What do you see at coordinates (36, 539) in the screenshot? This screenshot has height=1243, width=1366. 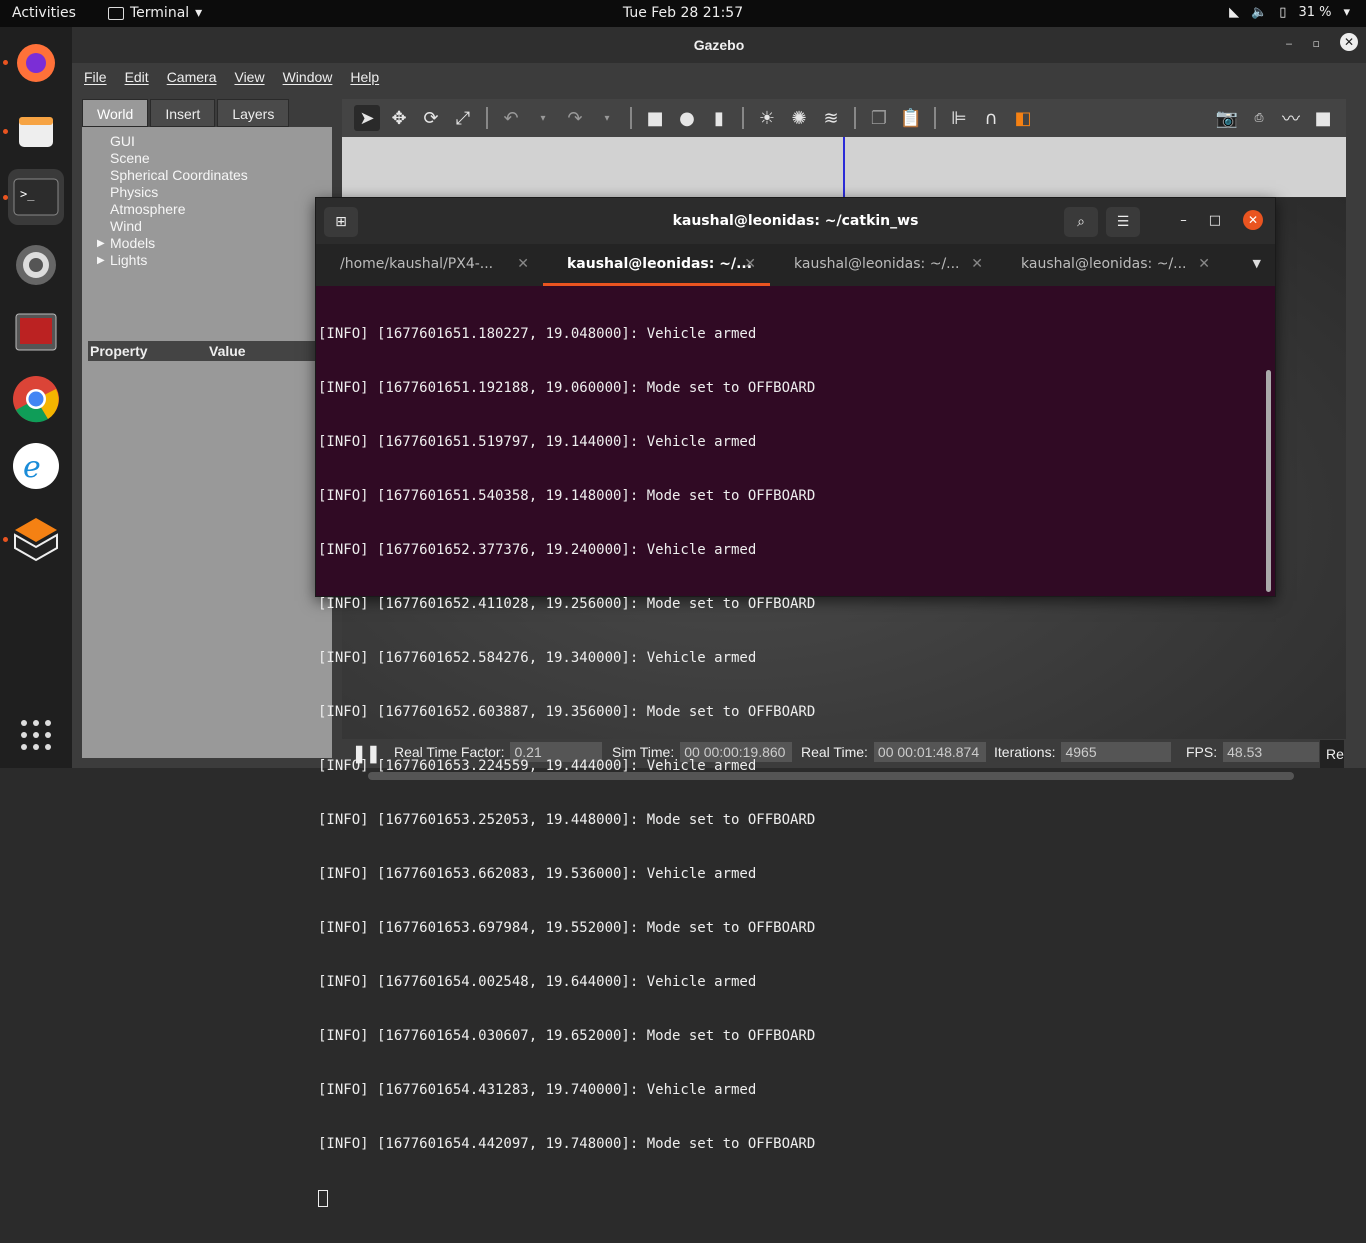 I see `gazebo-icon` at bounding box center [36, 539].